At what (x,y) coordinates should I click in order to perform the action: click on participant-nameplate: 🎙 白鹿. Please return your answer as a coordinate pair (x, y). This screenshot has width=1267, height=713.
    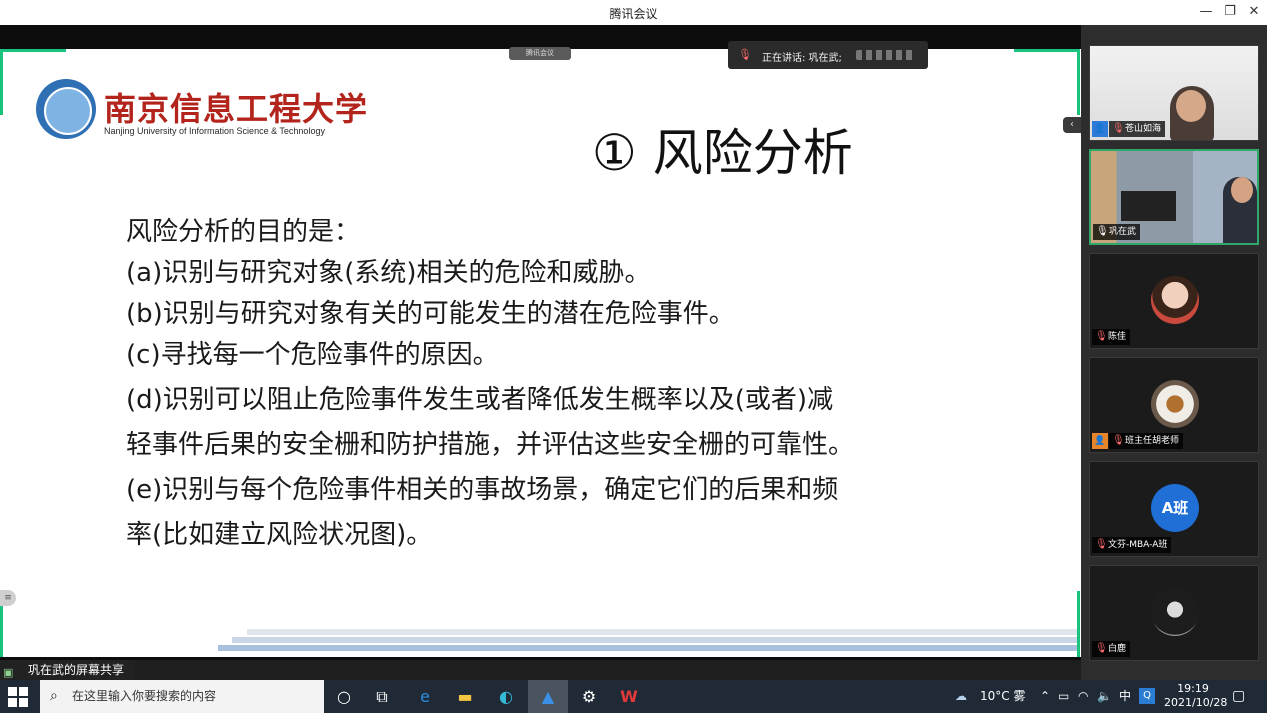
    Looking at the image, I should click on (1111, 649).